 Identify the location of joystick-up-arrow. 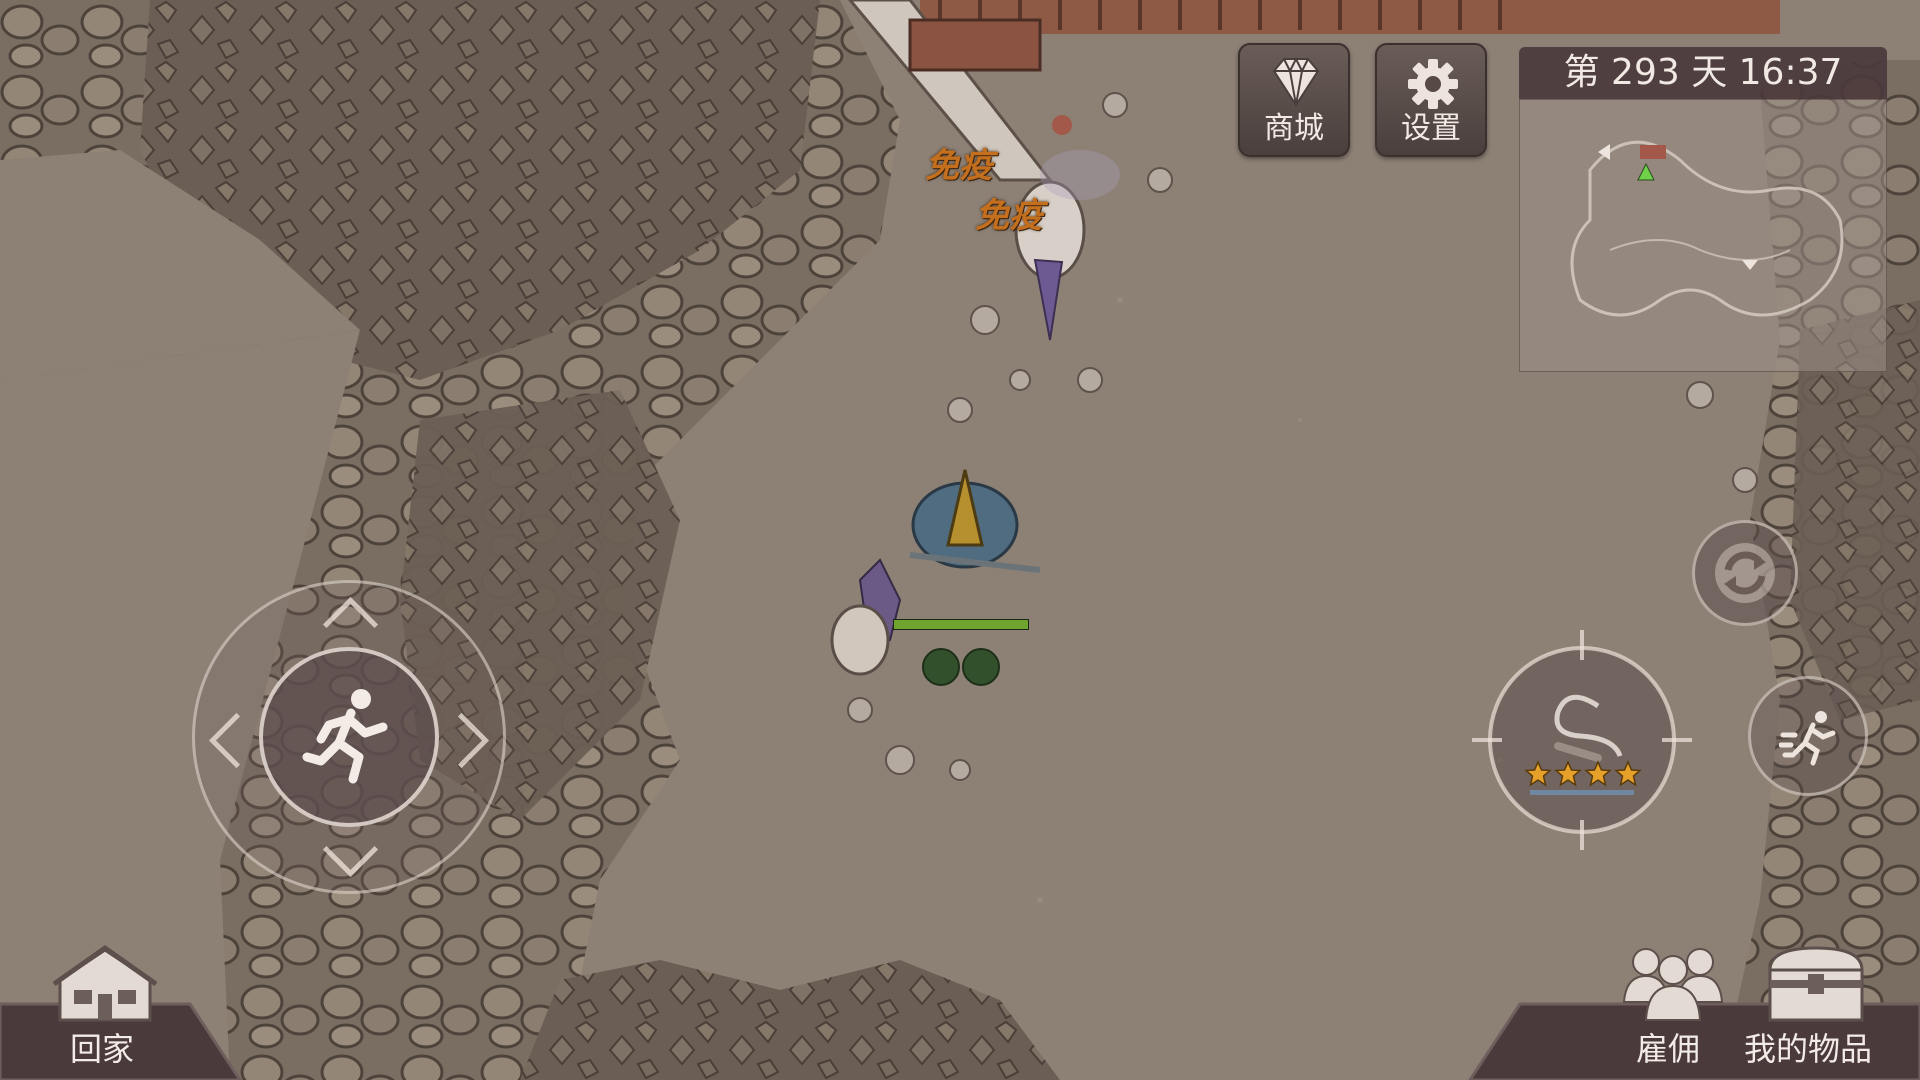
(350, 624).